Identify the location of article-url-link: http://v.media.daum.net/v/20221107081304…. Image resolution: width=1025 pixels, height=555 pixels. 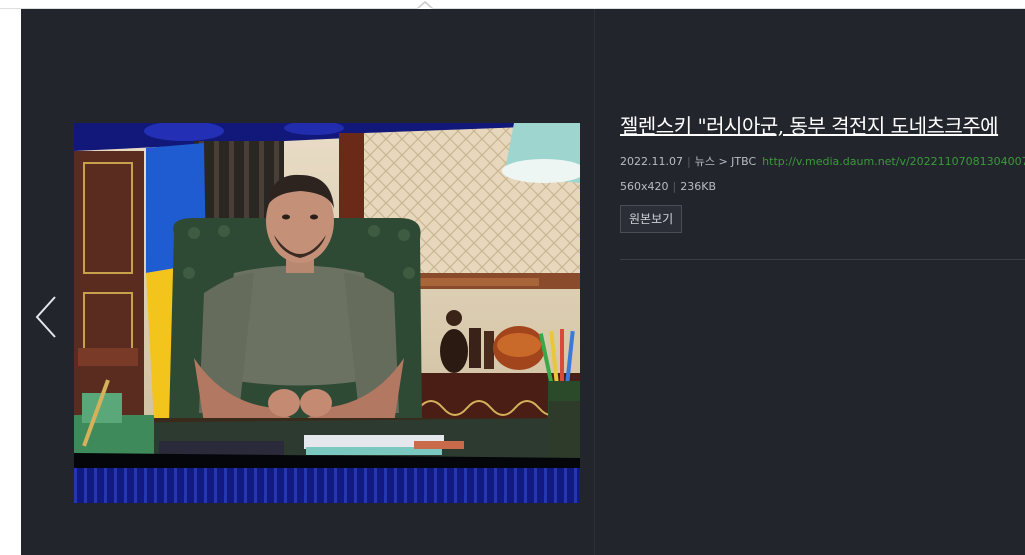
(893, 161).